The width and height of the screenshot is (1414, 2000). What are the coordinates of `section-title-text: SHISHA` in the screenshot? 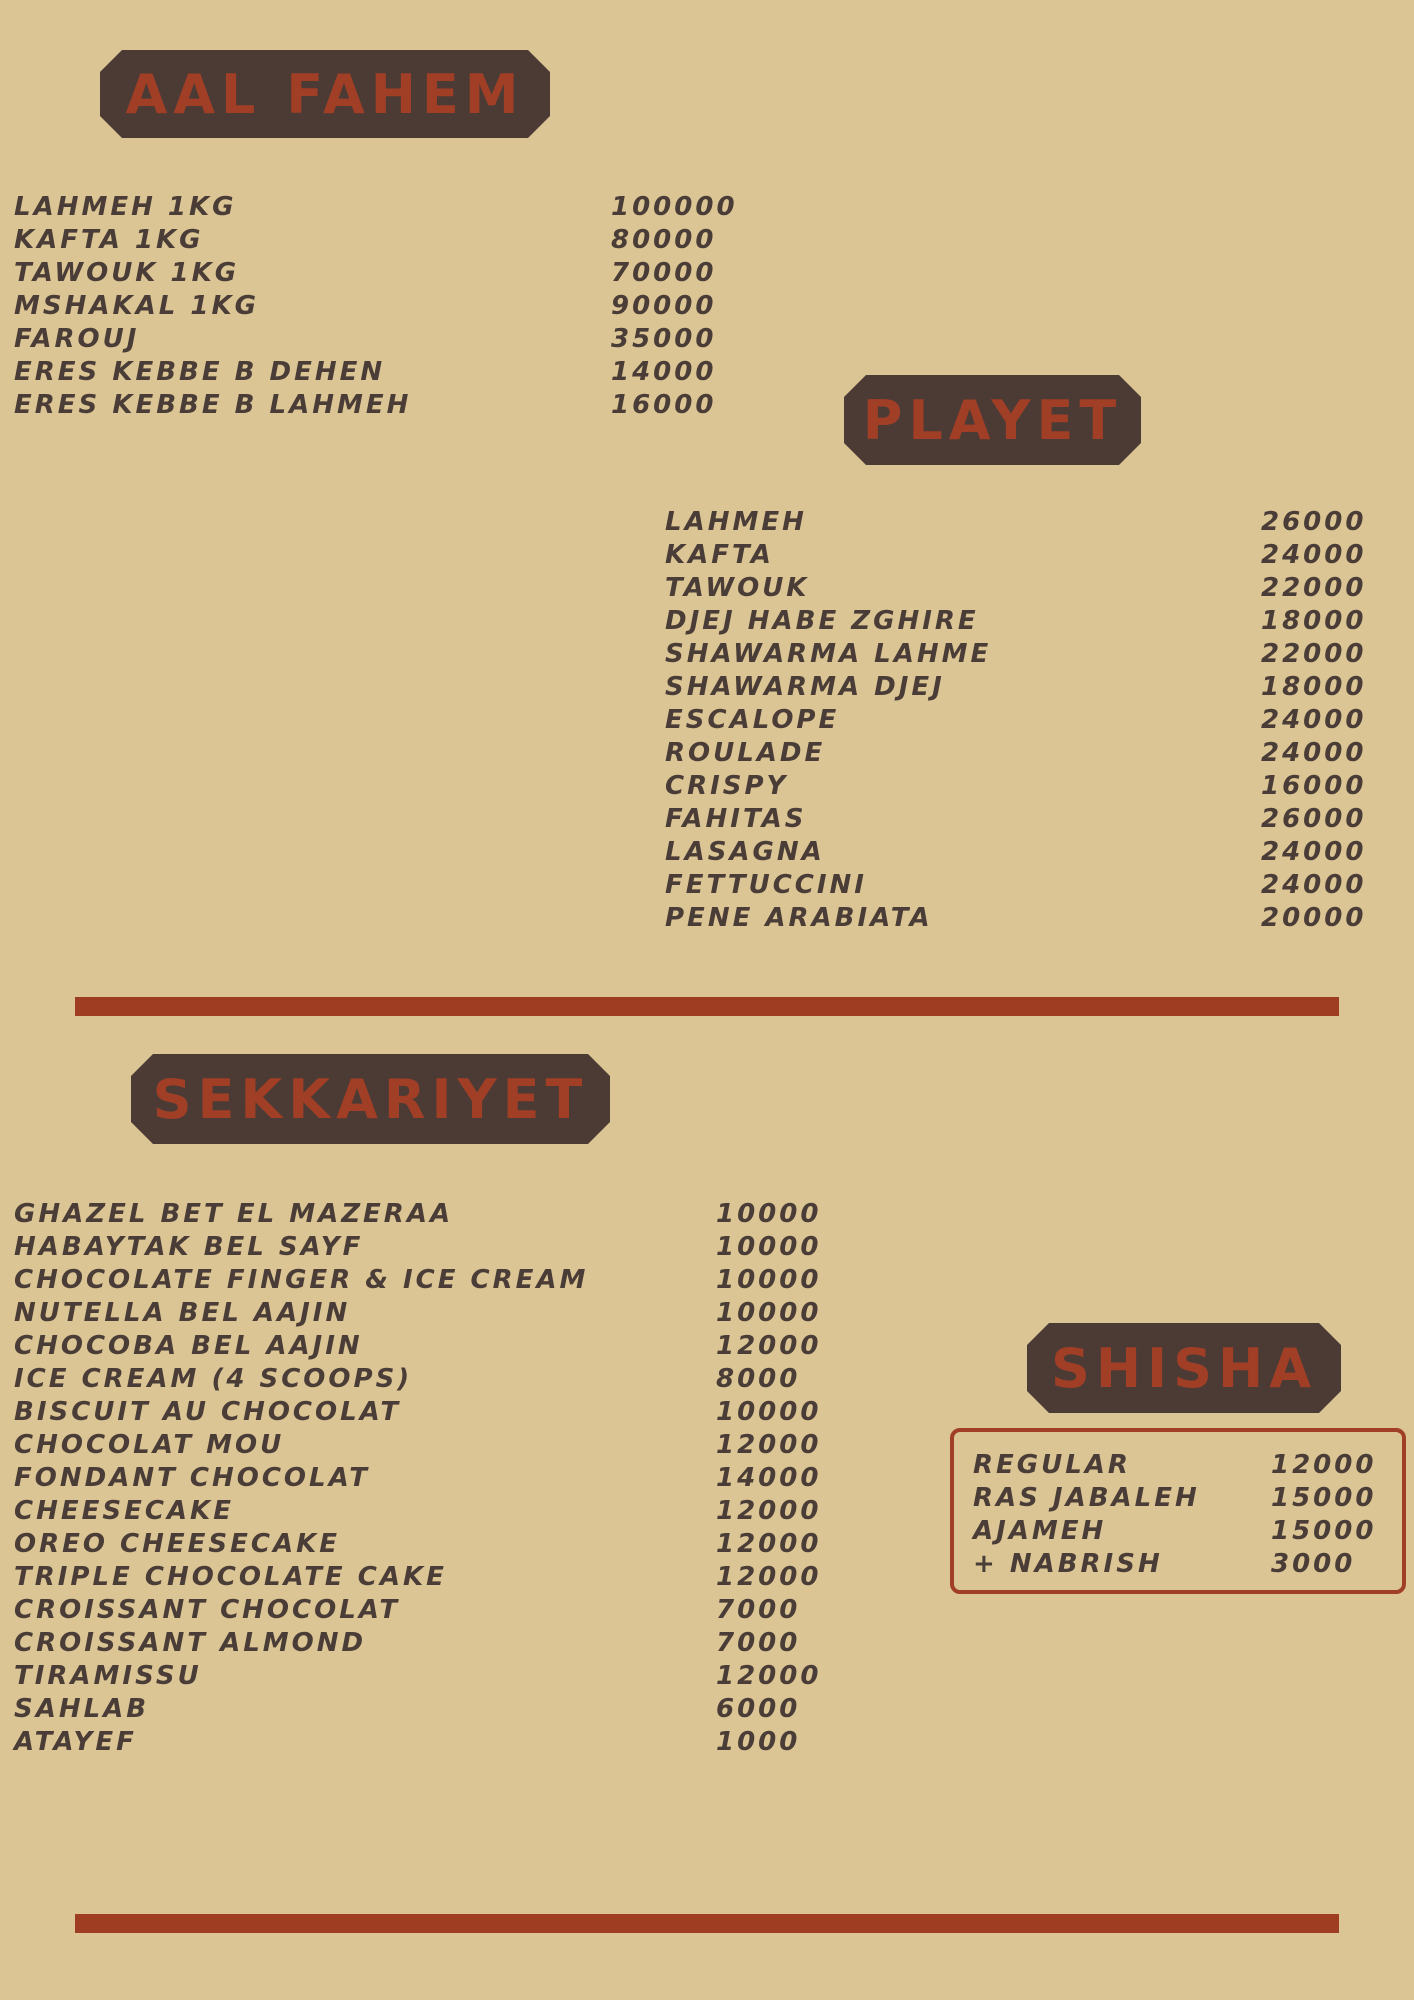 It's located at (1184, 1368).